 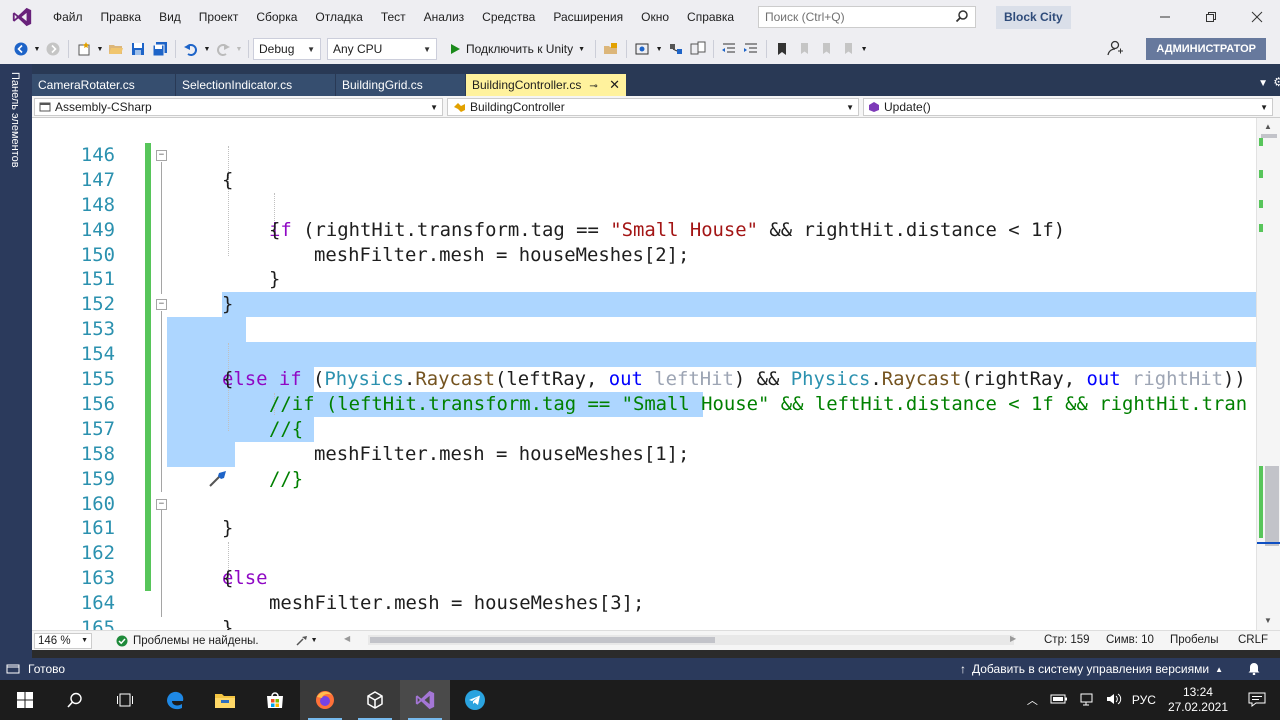 What do you see at coordinates (782, 49) in the screenshot?
I see `bookmark-icon` at bounding box center [782, 49].